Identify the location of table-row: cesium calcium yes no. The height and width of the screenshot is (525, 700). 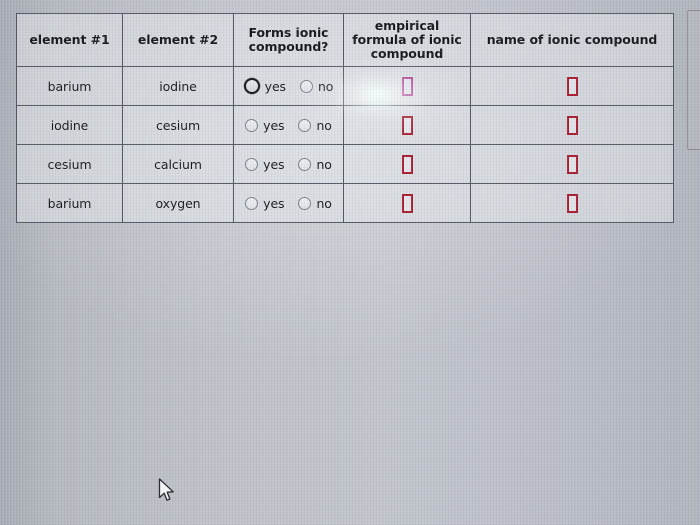
(345, 164).